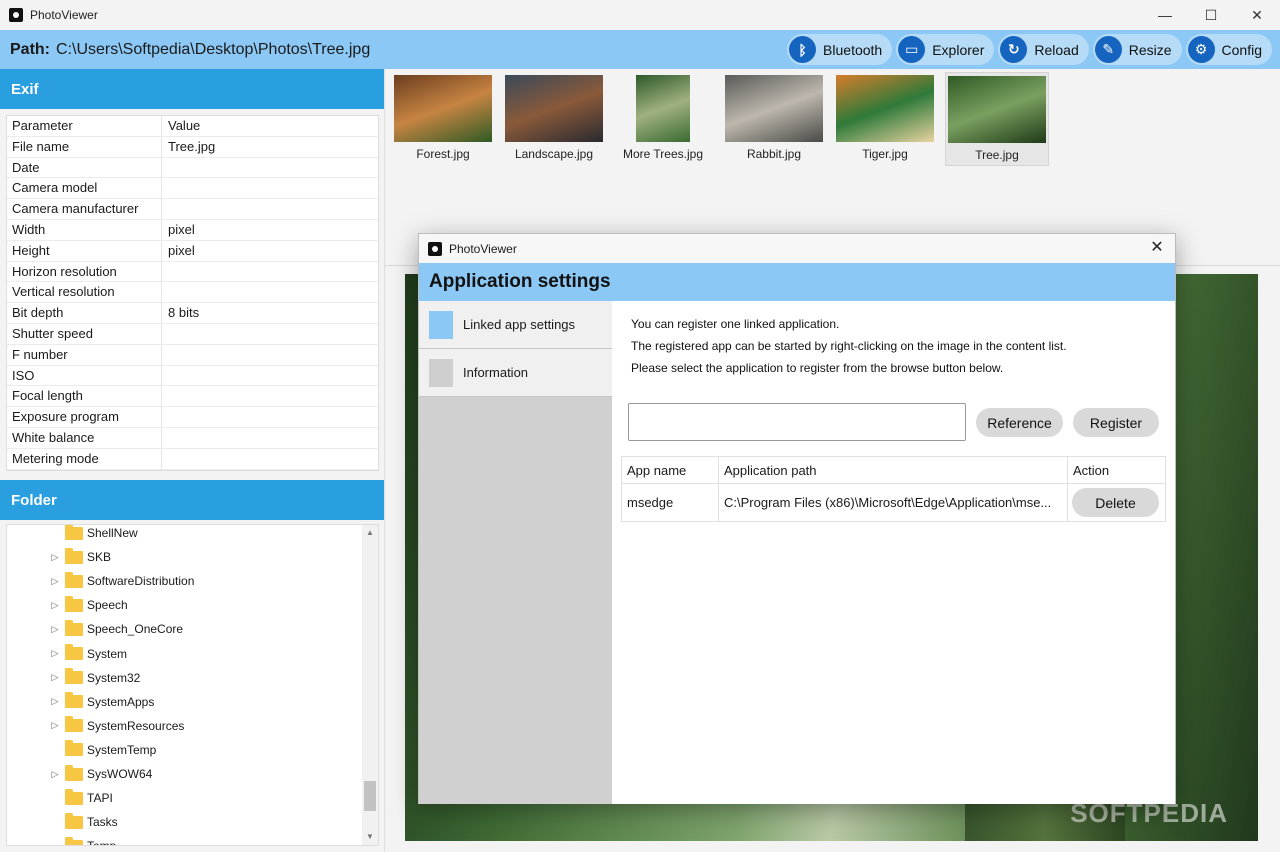 Image resolution: width=1280 pixels, height=852 pixels. Describe the element at coordinates (192, 438) in the screenshot. I see `exif-row: White balance` at that location.